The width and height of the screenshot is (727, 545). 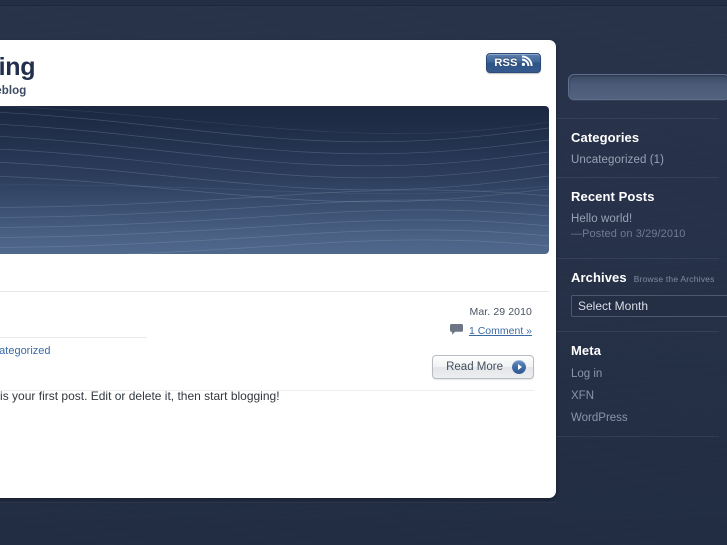 What do you see at coordinates (506, 63) in the screenshot?
I see `rss-button-label: RSS` at bounding box center [506, 63].